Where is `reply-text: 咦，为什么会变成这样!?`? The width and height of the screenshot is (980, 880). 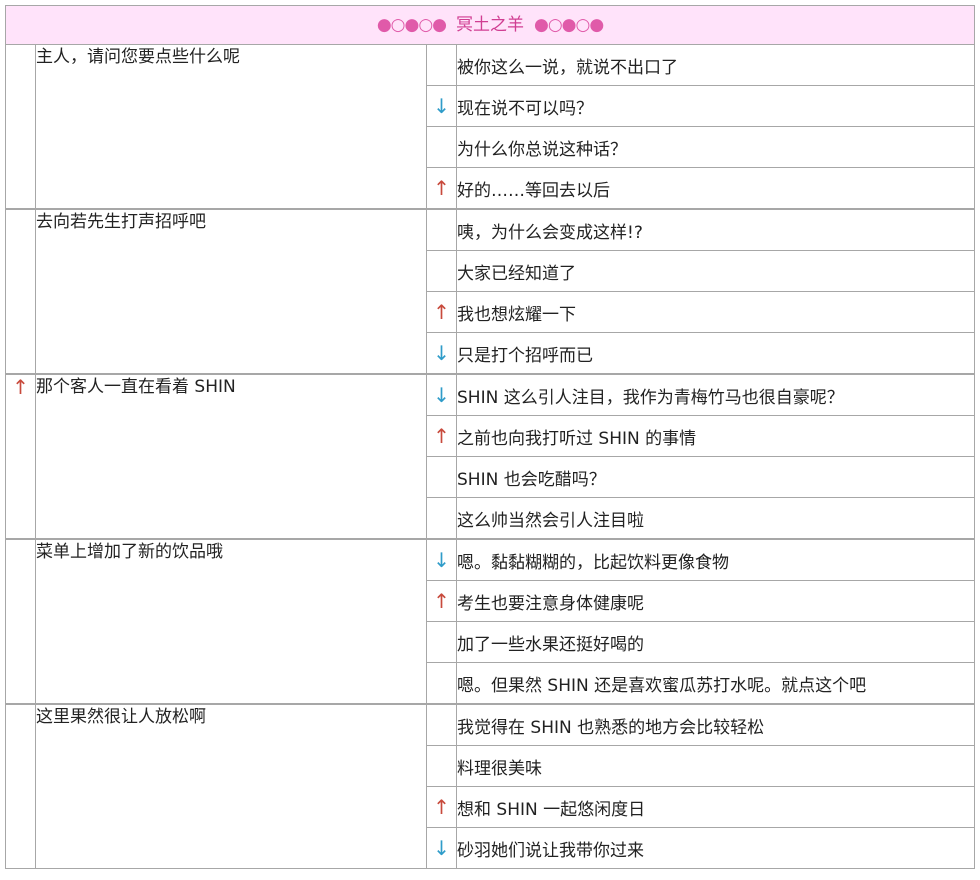 reply-text: 咦，为什么会变成这样!? is located at coordinates (715, 229).